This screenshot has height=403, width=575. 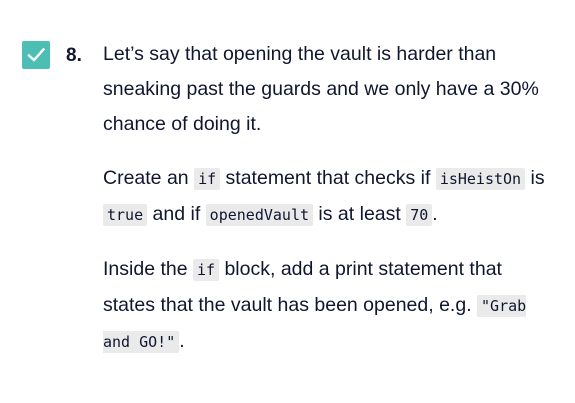 I want to click on text-segment: Inside the, so click(x=148, y=269).